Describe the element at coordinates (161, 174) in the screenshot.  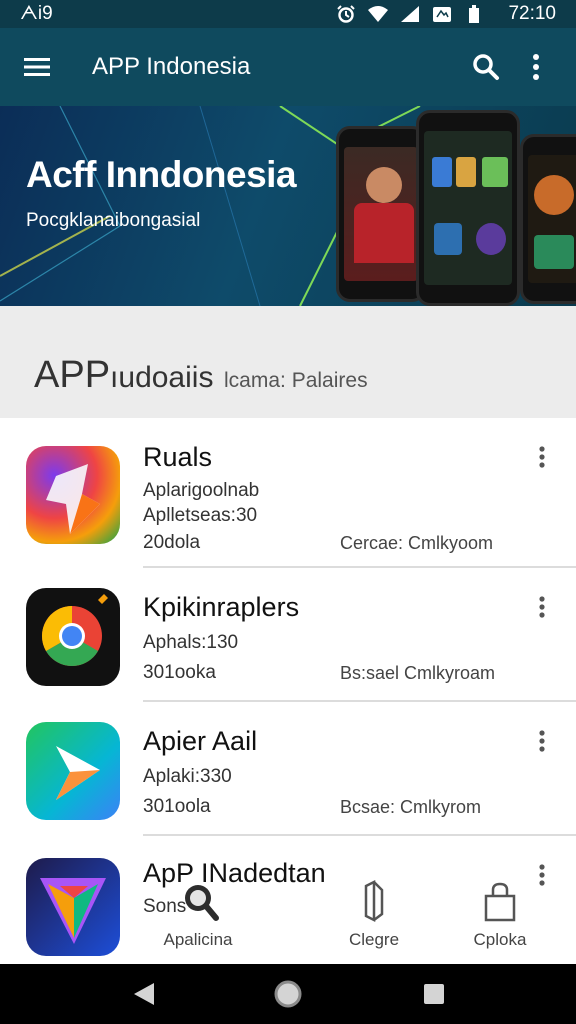
I see `banner-title: Acff Inndonesia` at that location.